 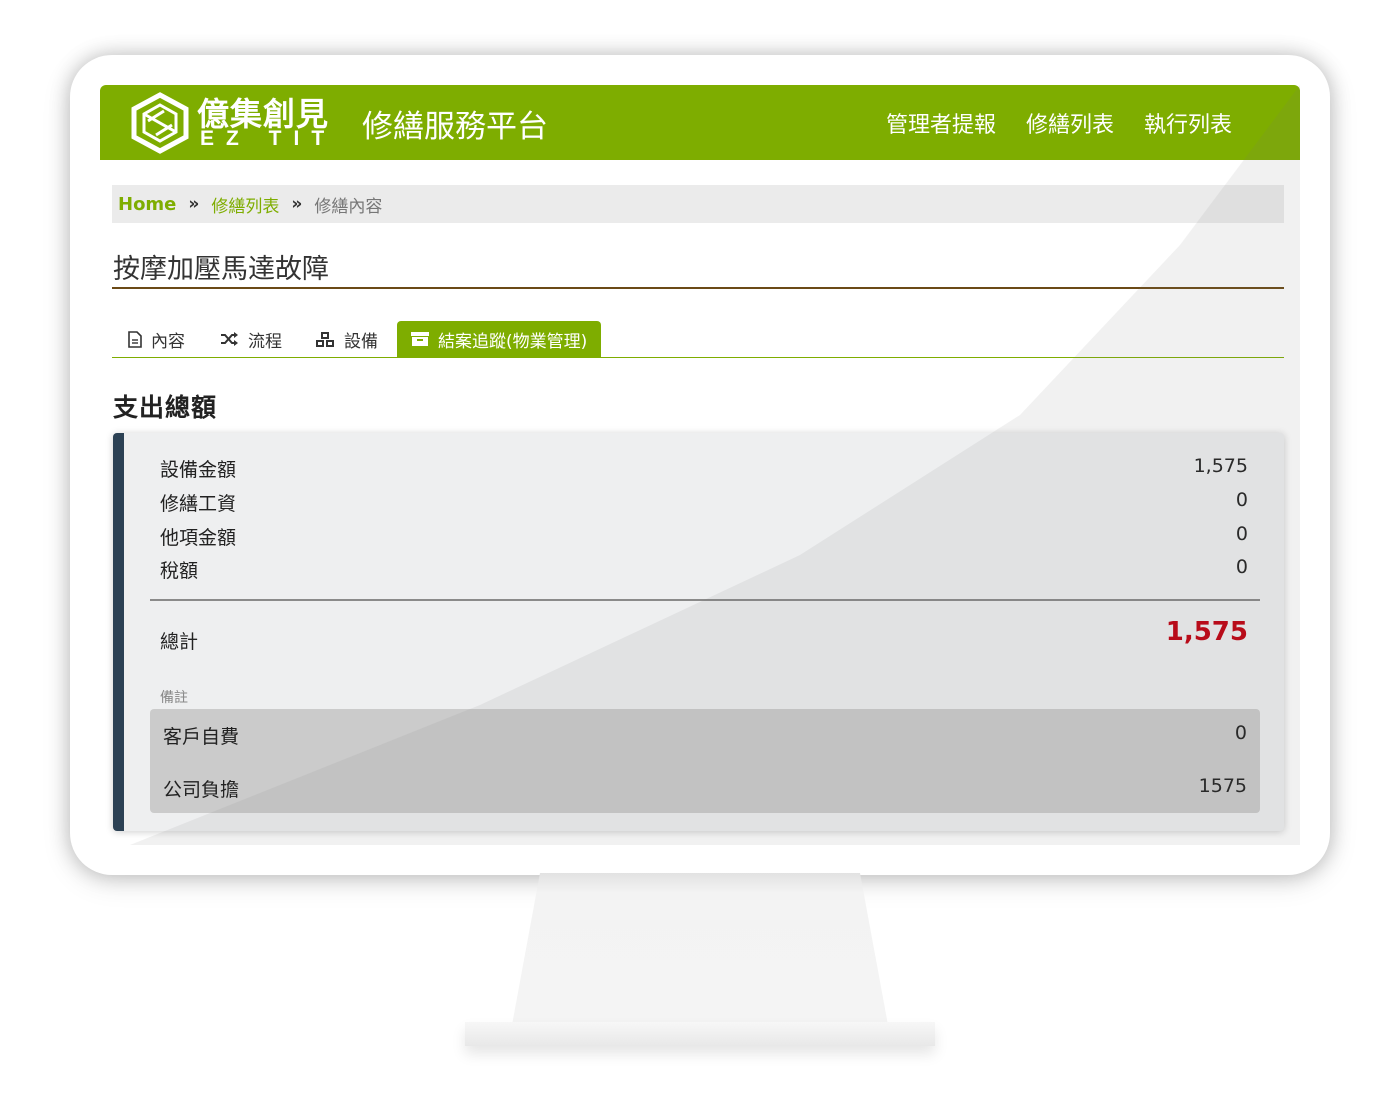 What do you see at coordinates (704, 538) in the screenshot?
I see `summary-row: 他項金額 0` at bounding box center [704, 538].